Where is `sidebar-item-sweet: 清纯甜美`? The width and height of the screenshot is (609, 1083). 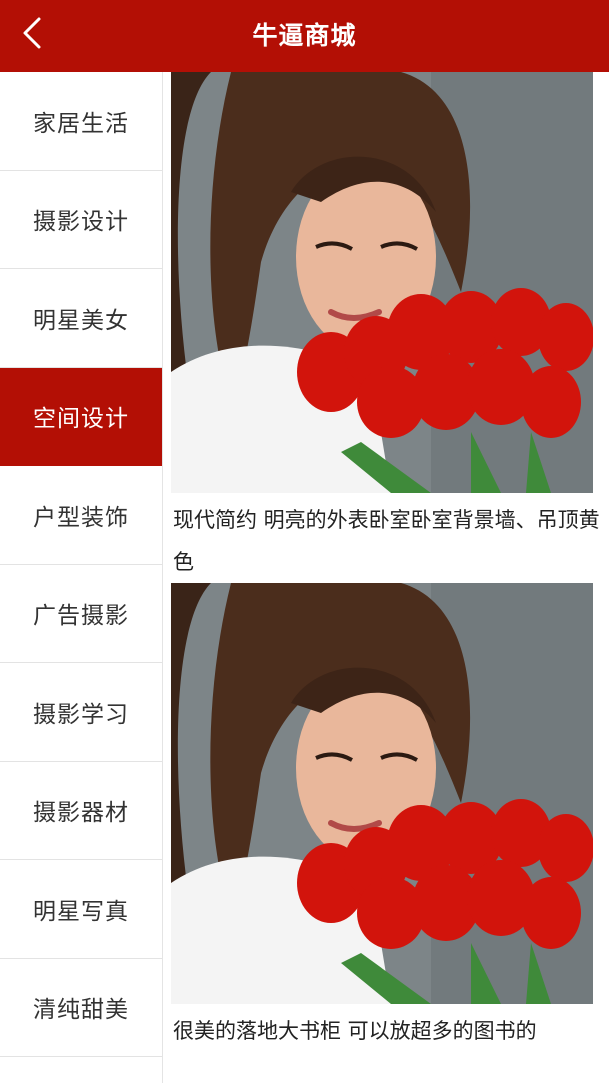
sidebar-item-sweet: 清纯甜美 is located at coordinates (81, 1008).